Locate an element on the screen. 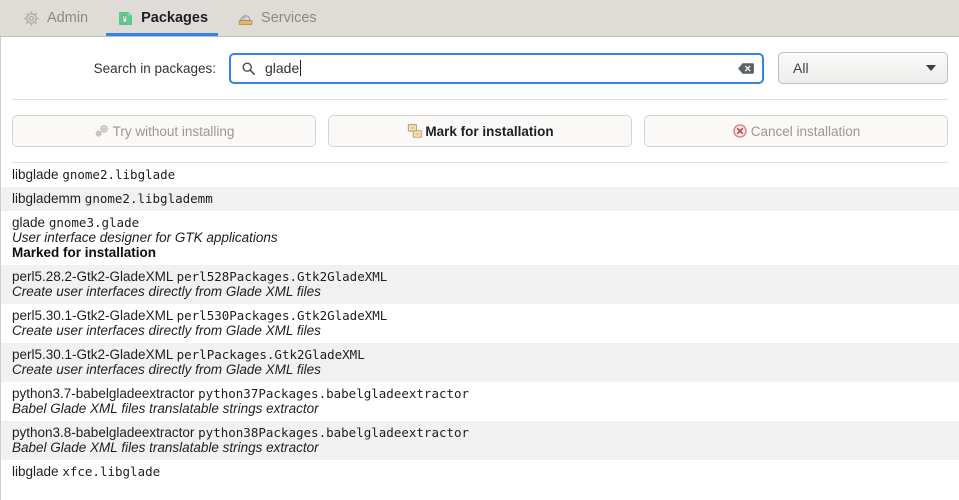 This screenshot has width=959, height=500. package-name-line: libglade gnome2.libglade is located at coordinates (480, 174).